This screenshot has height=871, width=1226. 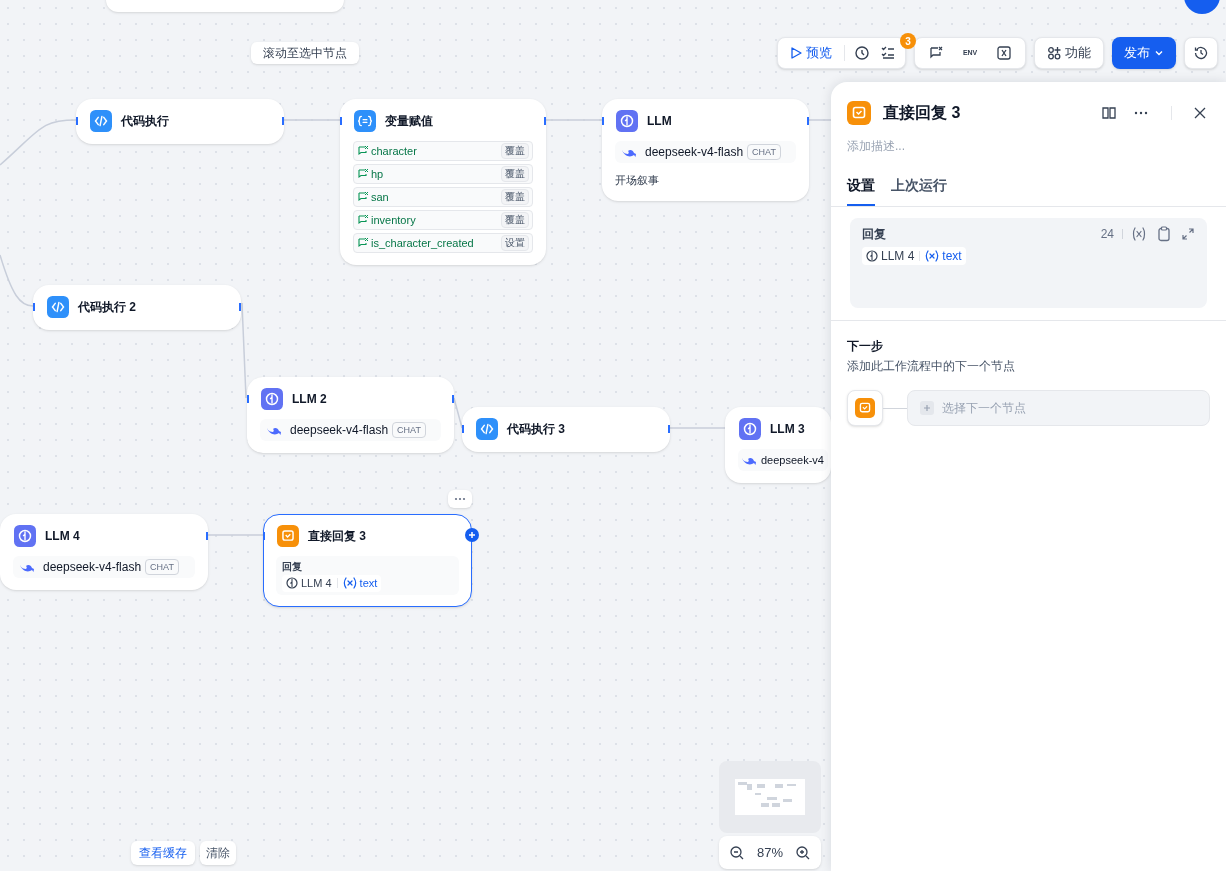 What do you see at coordinates (180, 121) in the screenshot?
I see `workflow-node: 代码执行` at bounding box center [180, 121].